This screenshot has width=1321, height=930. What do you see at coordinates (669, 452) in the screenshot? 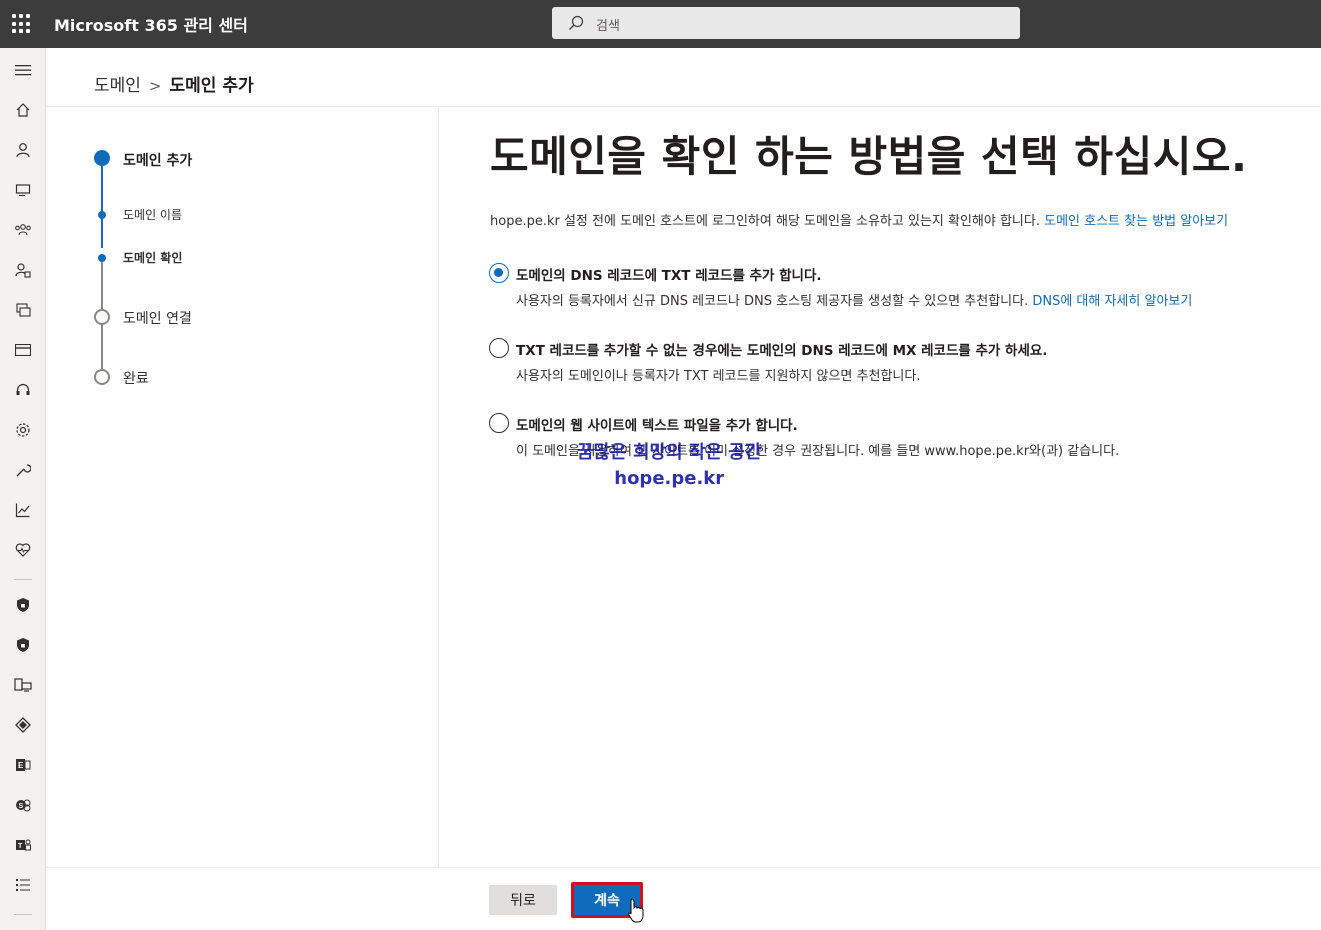
I see `watermark-line1: 꿈많은 희망의 작은 공간` at bounding box center [669, 452].